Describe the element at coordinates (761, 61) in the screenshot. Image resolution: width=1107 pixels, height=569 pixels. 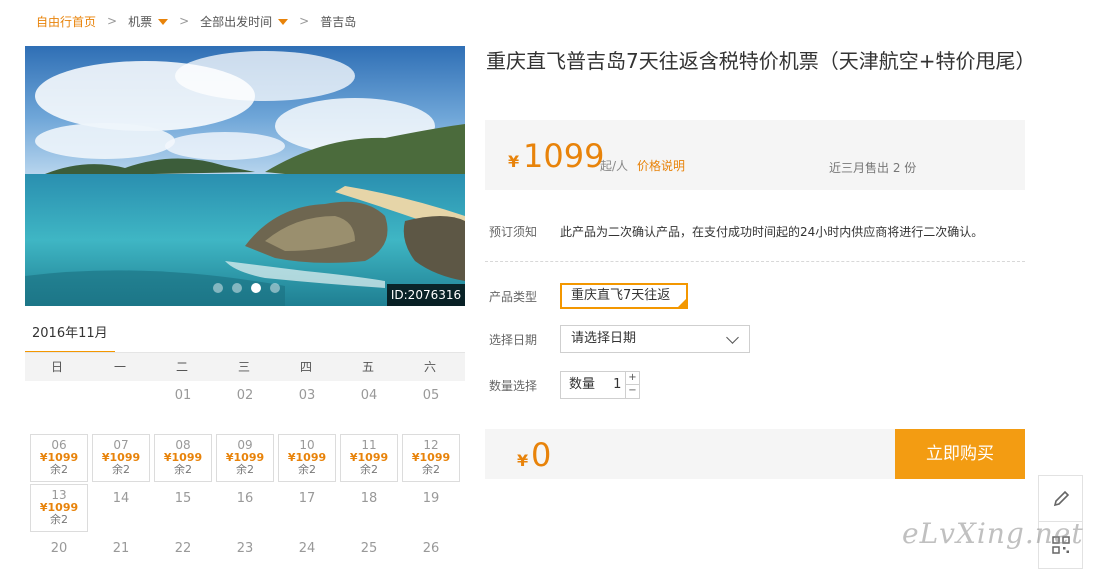
I see `product-title: 重庆直飞普吉岛7天往返含税特价机票（天津航空+特价甩尾）` at that location.